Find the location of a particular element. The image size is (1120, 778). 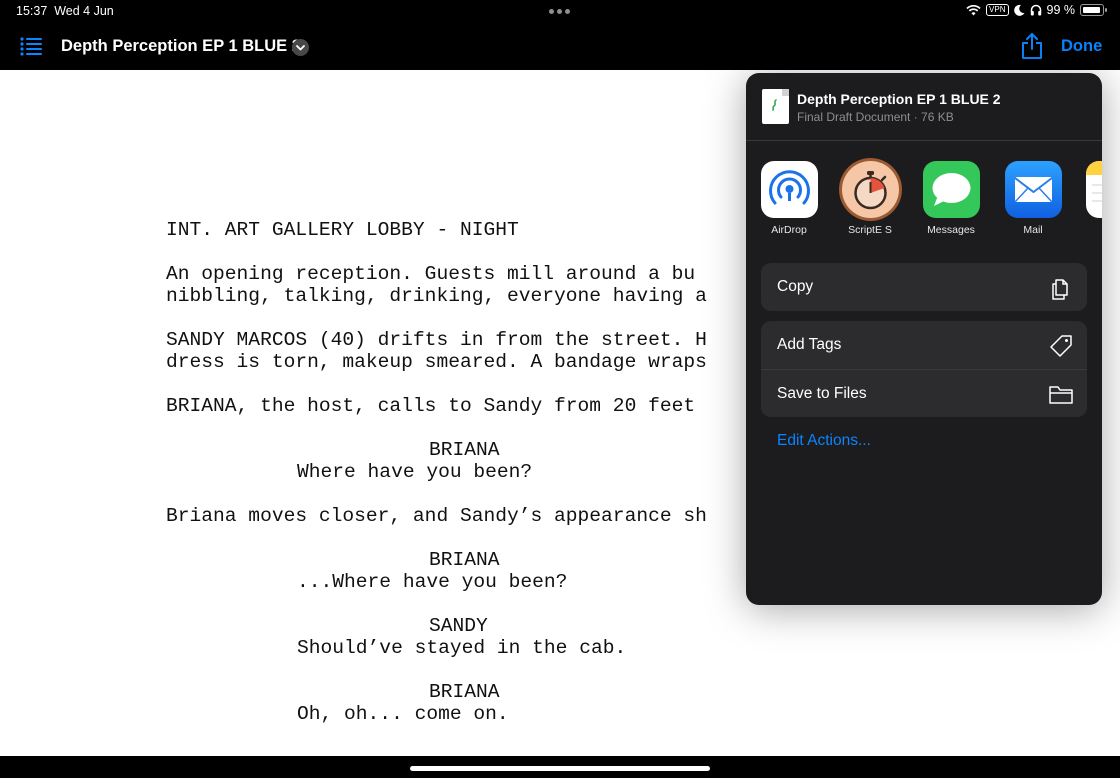

notes-icon is located at coordinates (1093, 189).